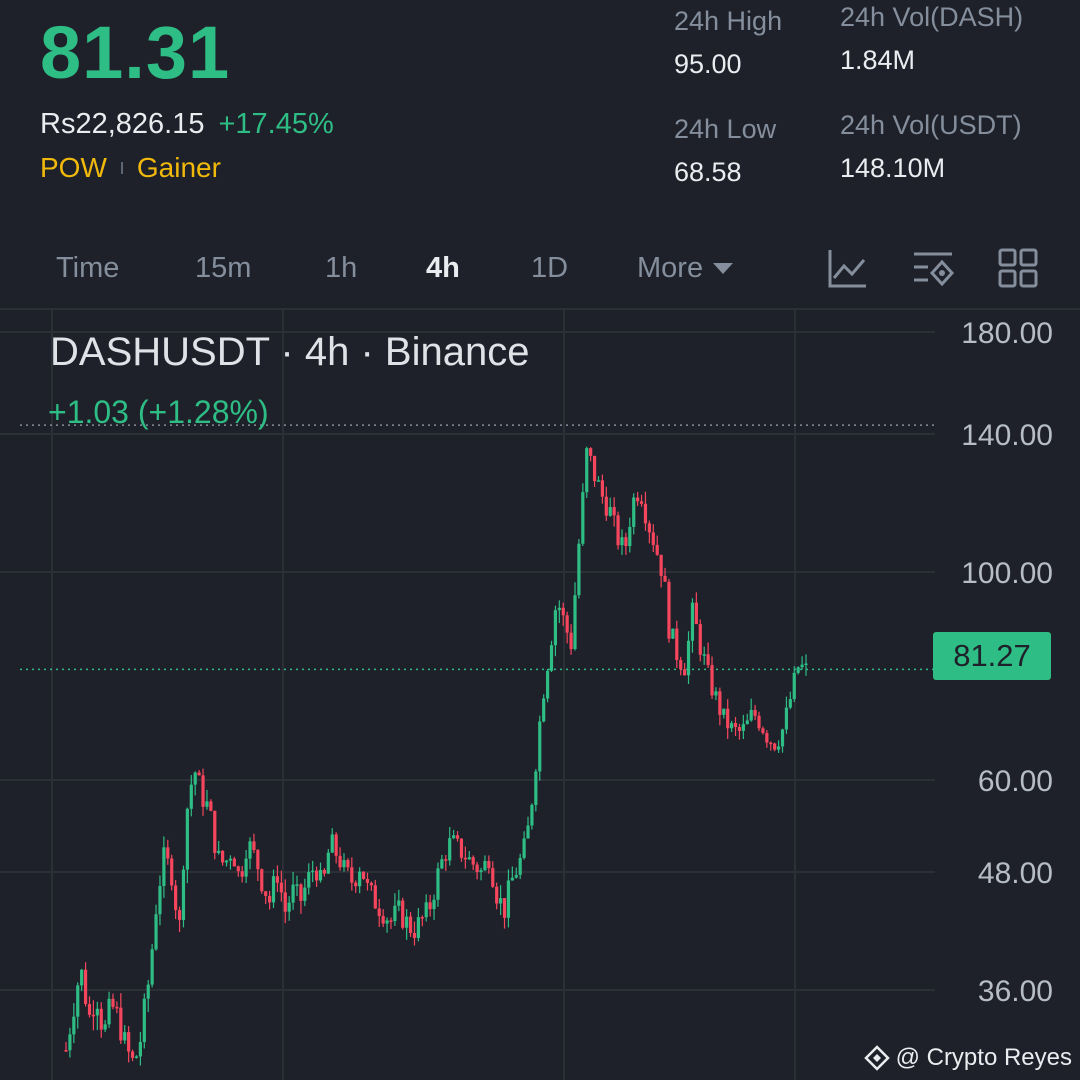  I want to click on chart-change: +1.03 (+1.28%), so click(158, 412).